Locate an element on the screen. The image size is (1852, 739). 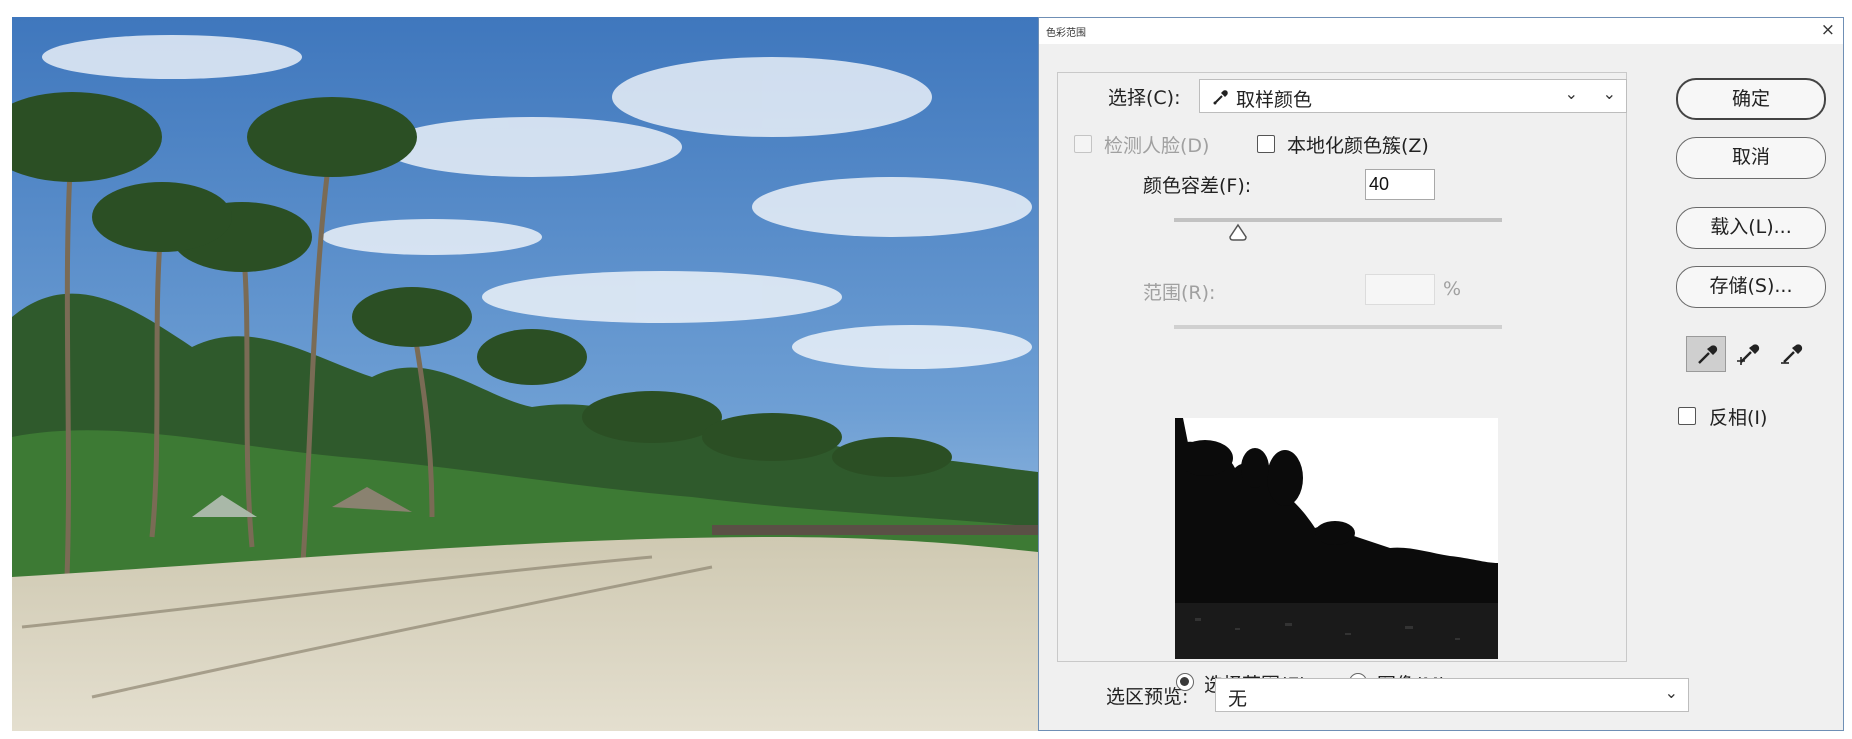
select-value: 取样颜色 is located at coordinates (1274, 100).